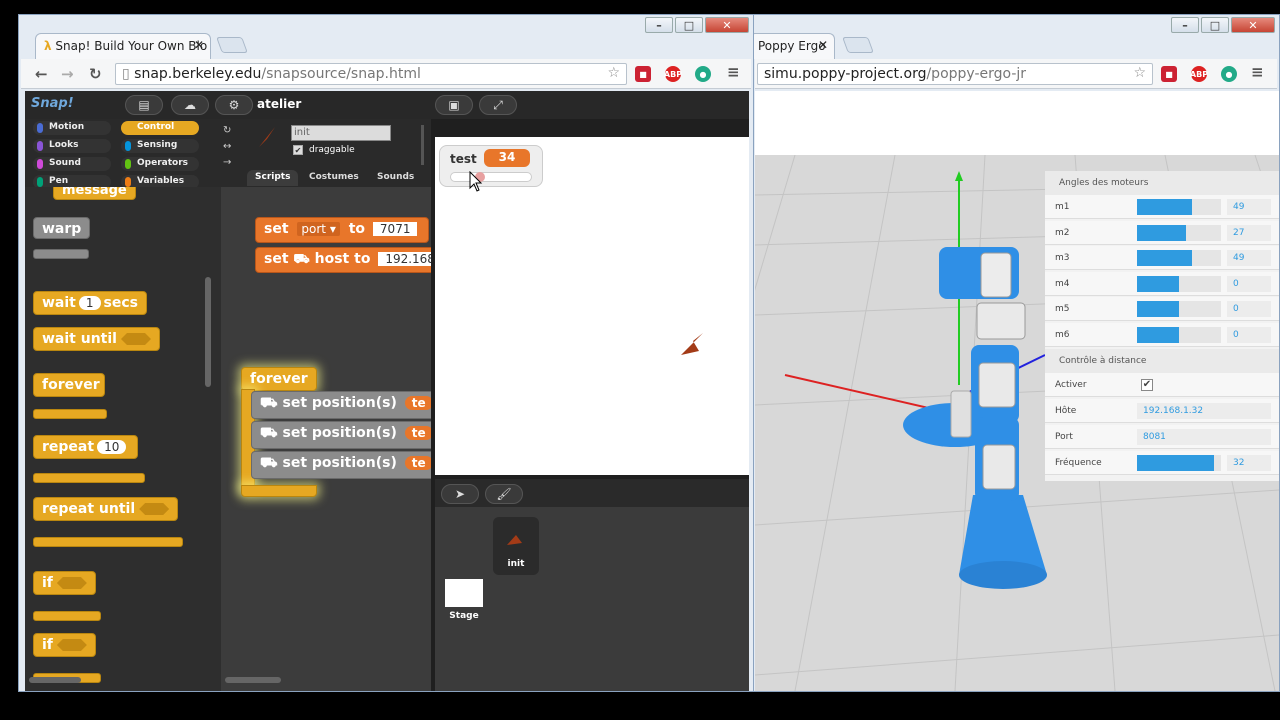 The height and width of the screenshot is (720, 1280). What do you see at coordinates (86, 447) in the screenshot?
I see `repeat-block: repeat 10` at bounding box center [86, 447].